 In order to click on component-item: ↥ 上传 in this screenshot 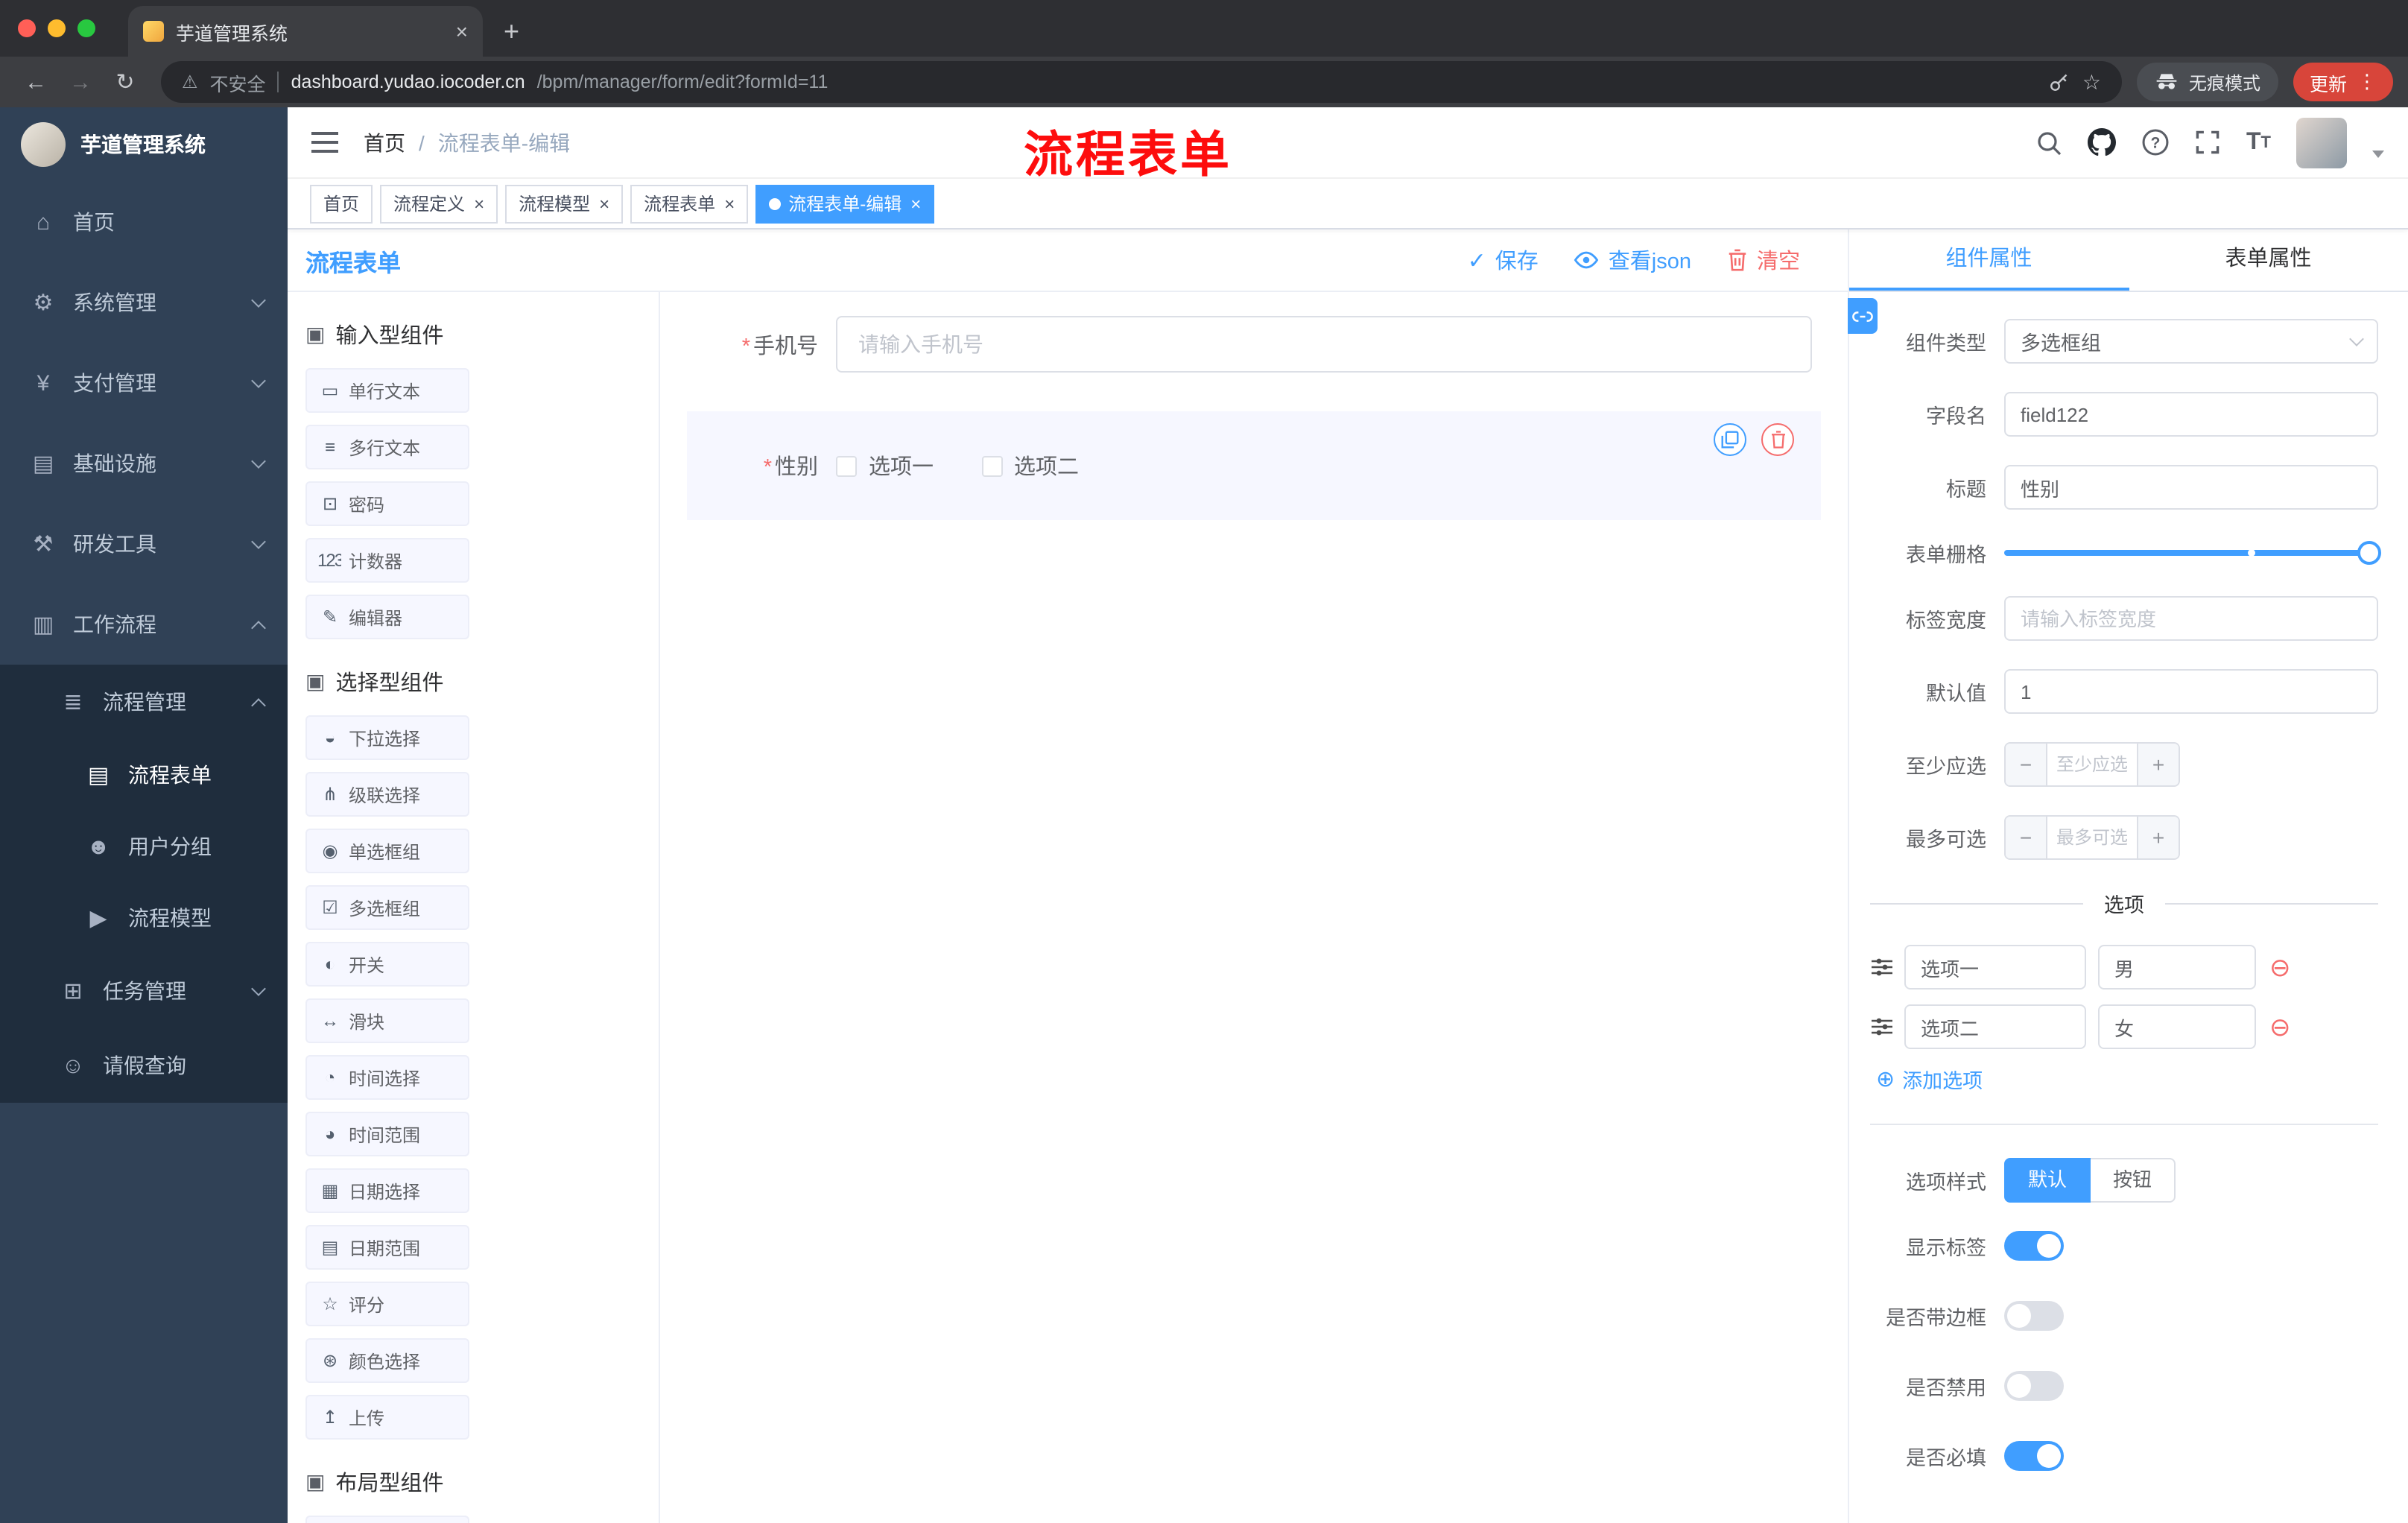, I will do `click(387, 1417)`.